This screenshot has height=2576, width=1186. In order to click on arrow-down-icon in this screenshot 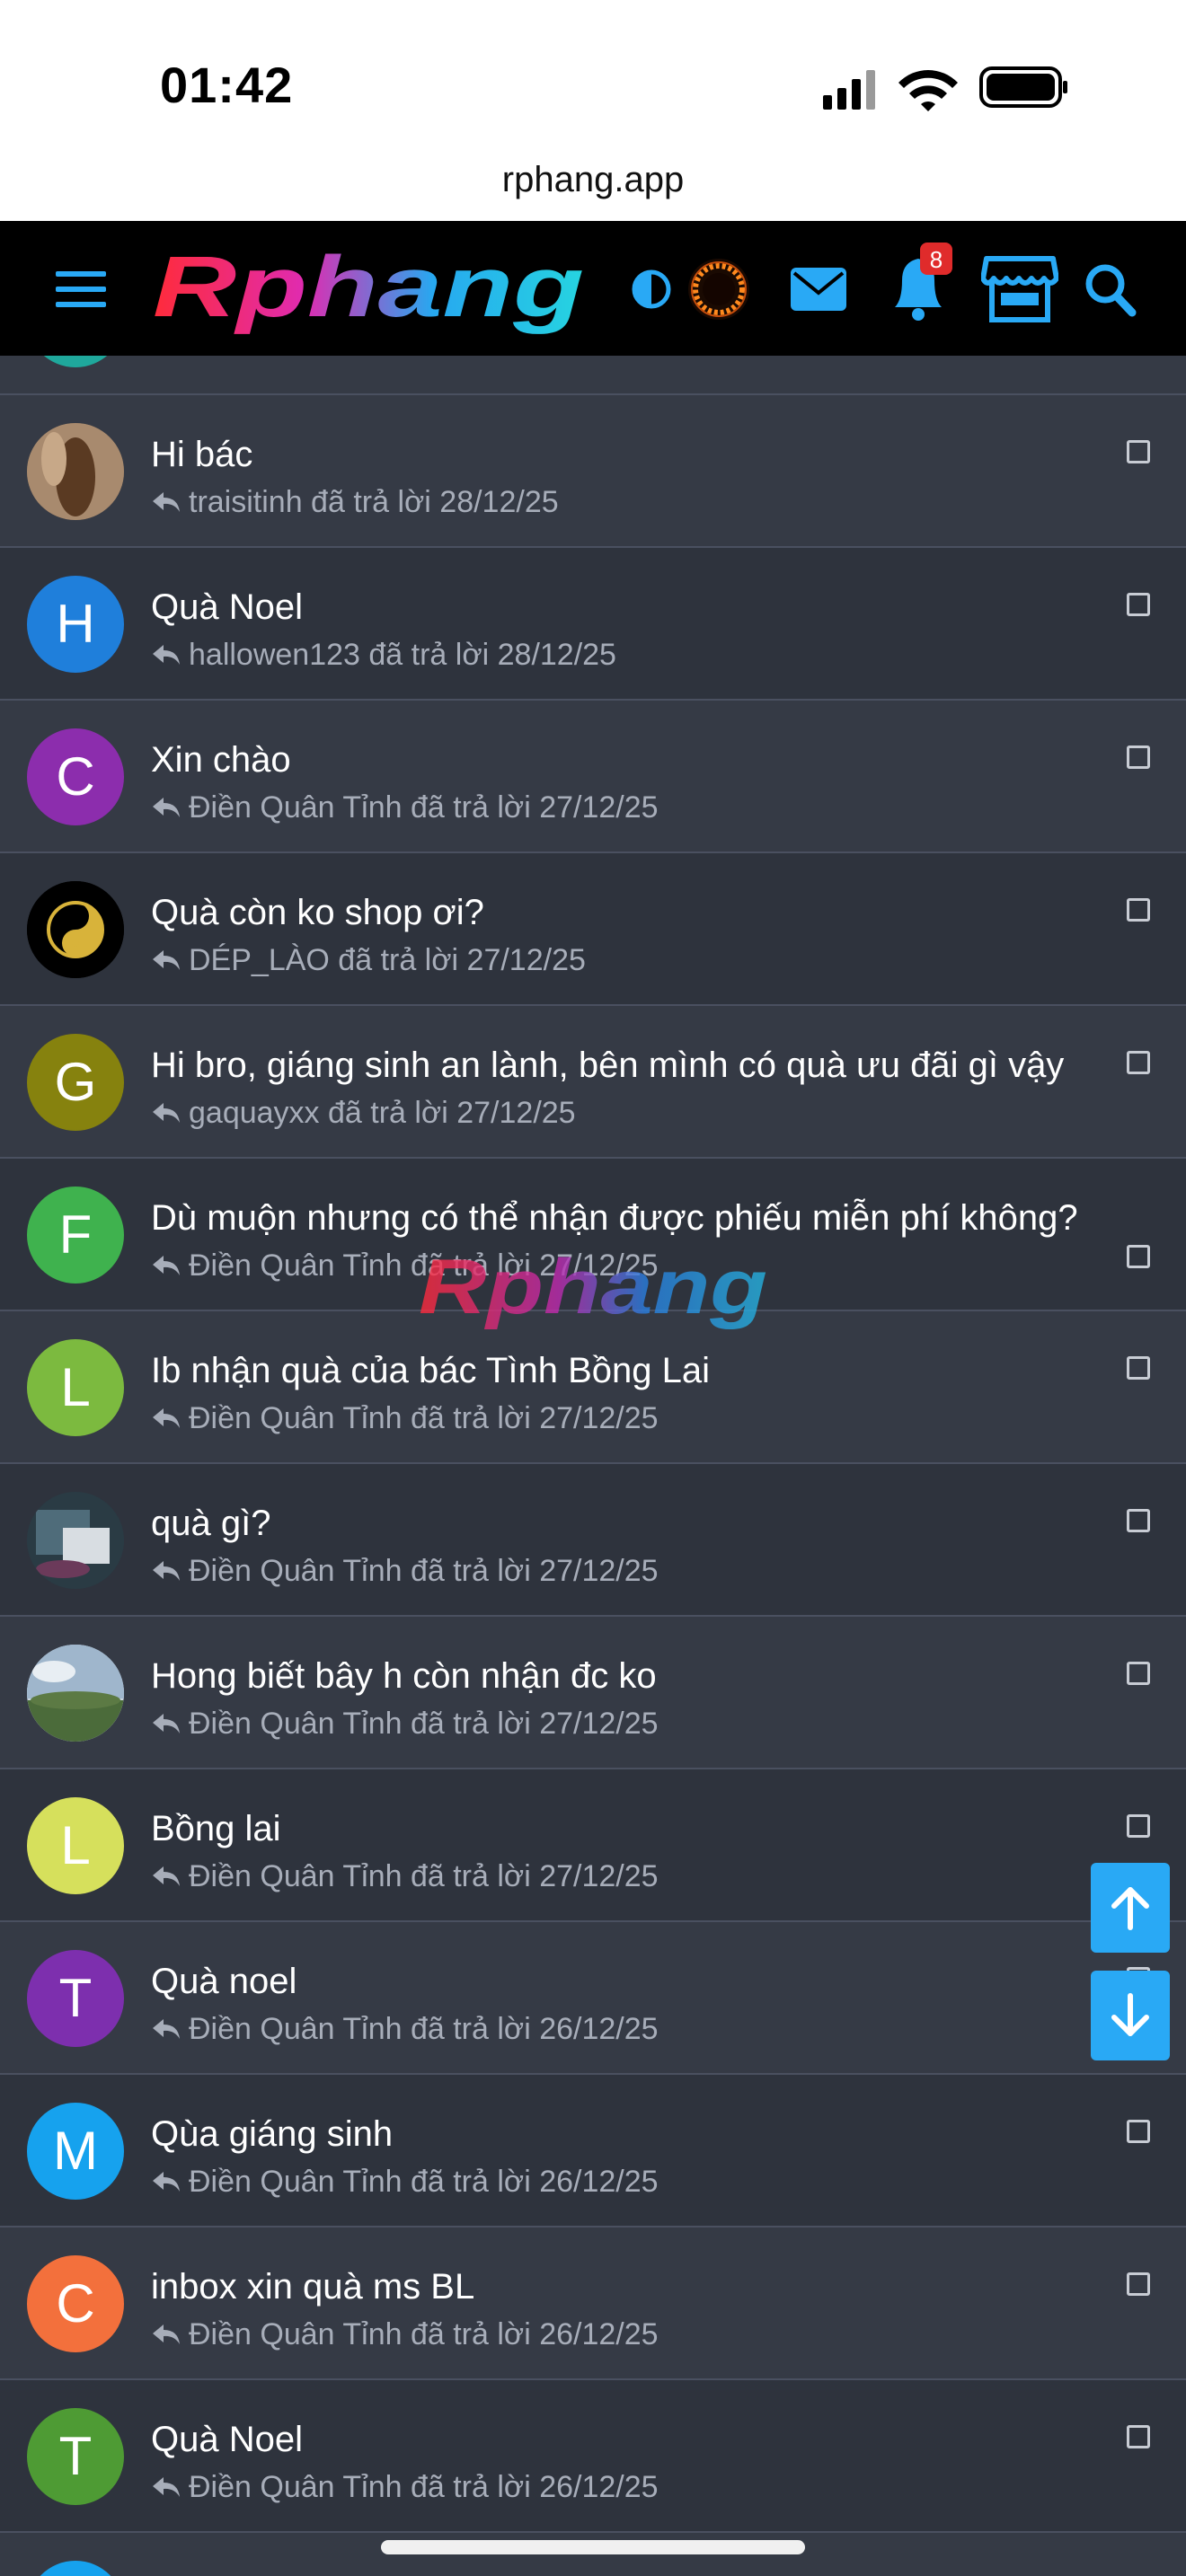, I will do `click(1130, 2014)`.